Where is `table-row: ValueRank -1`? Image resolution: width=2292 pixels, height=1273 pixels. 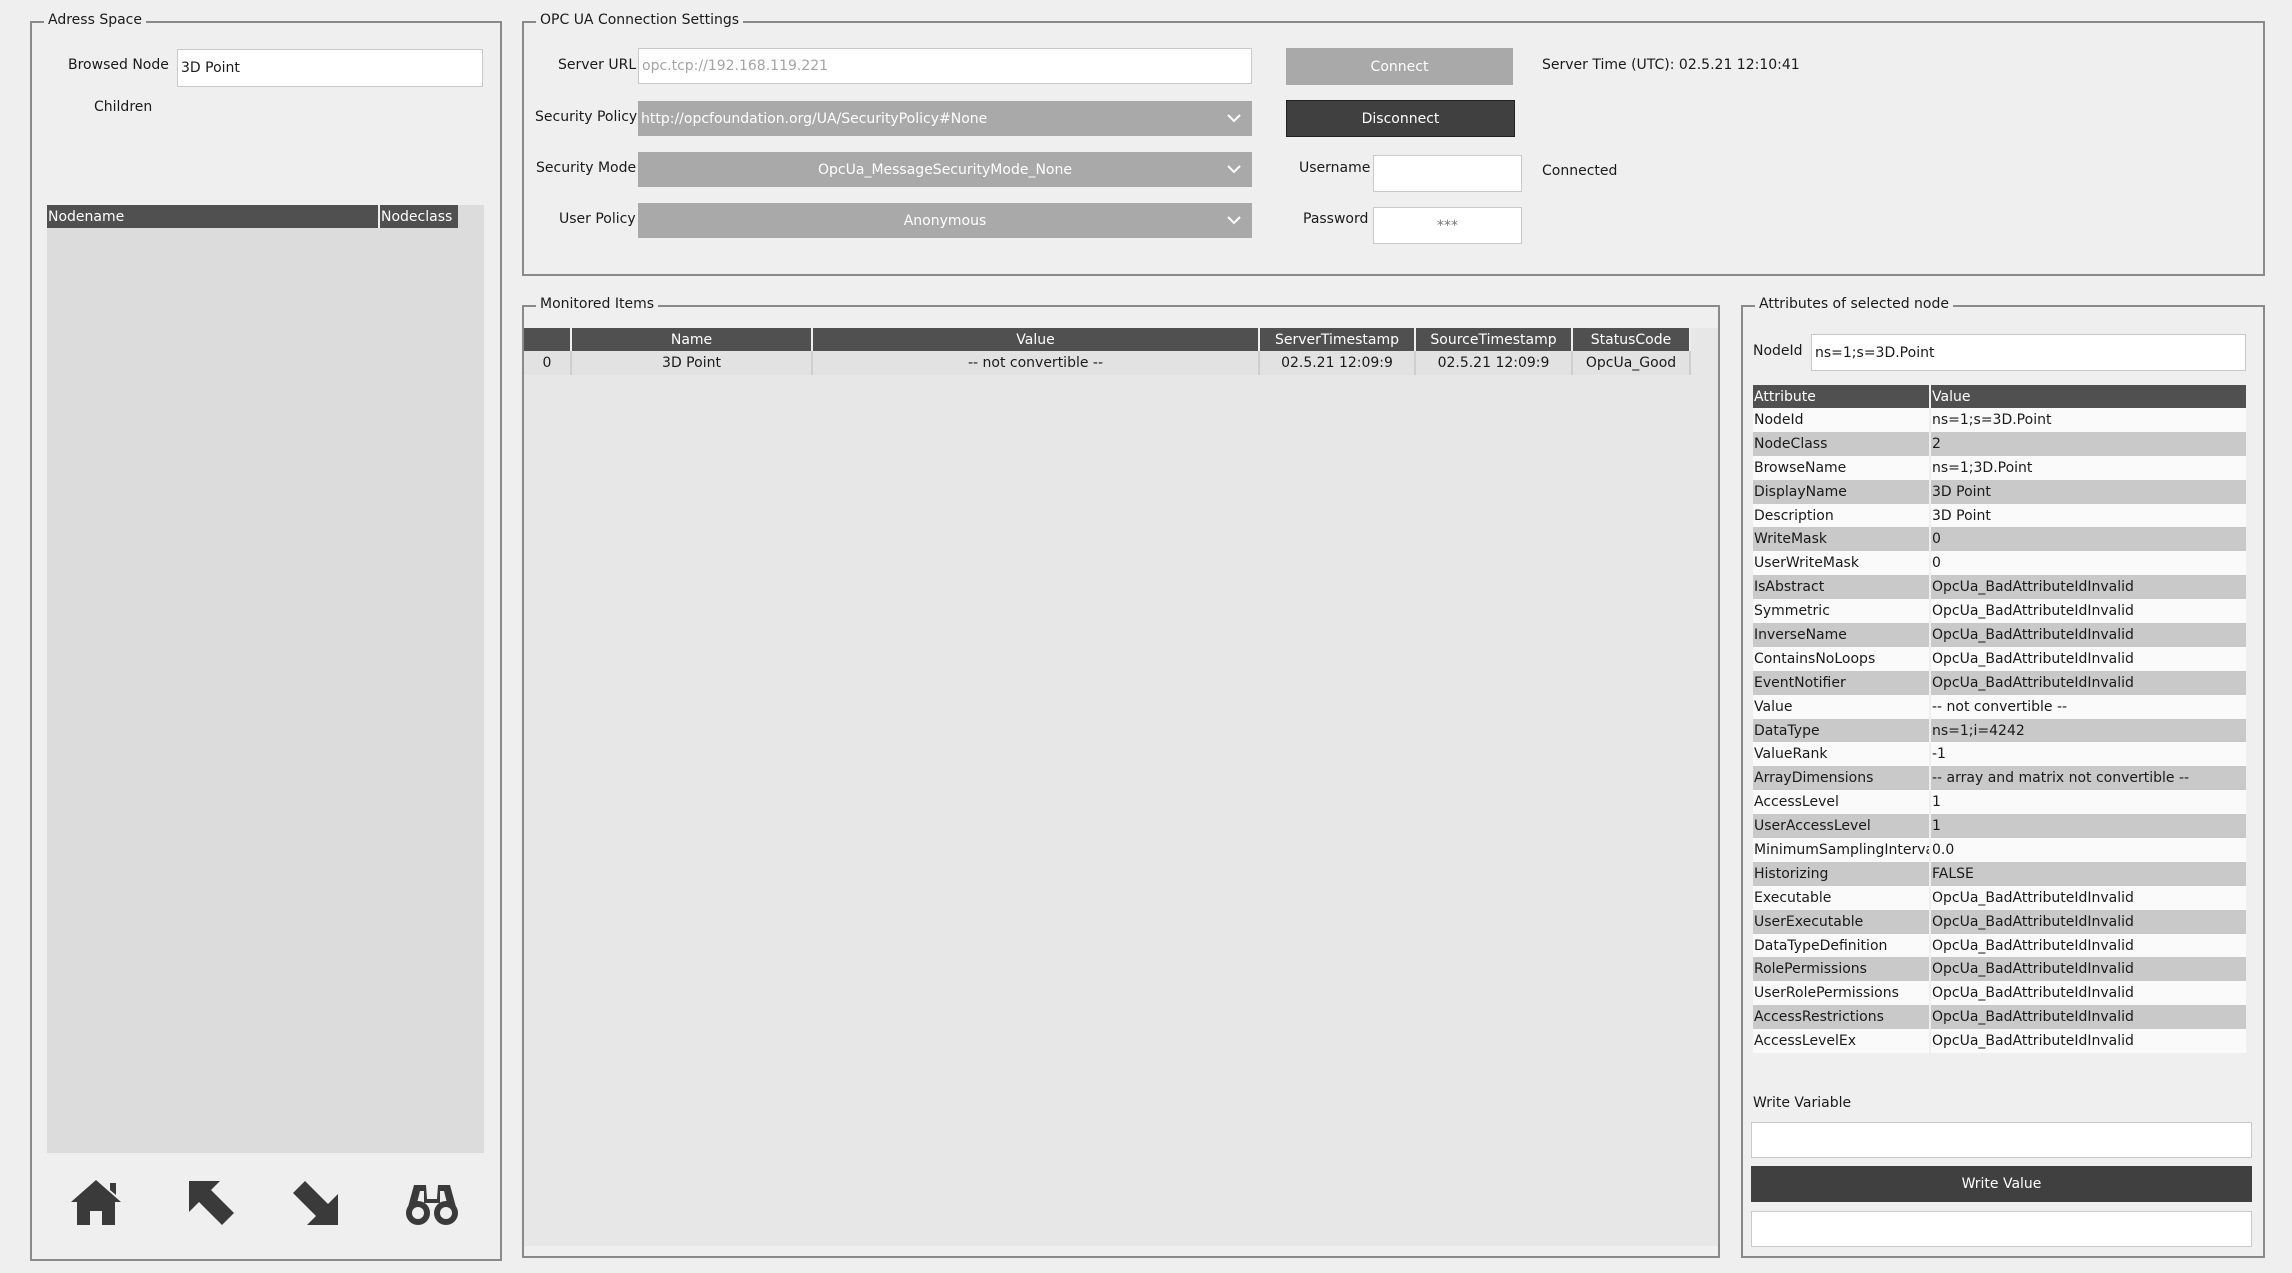
table-row: ValueRank -1 is located at coordinates (1999, 754).